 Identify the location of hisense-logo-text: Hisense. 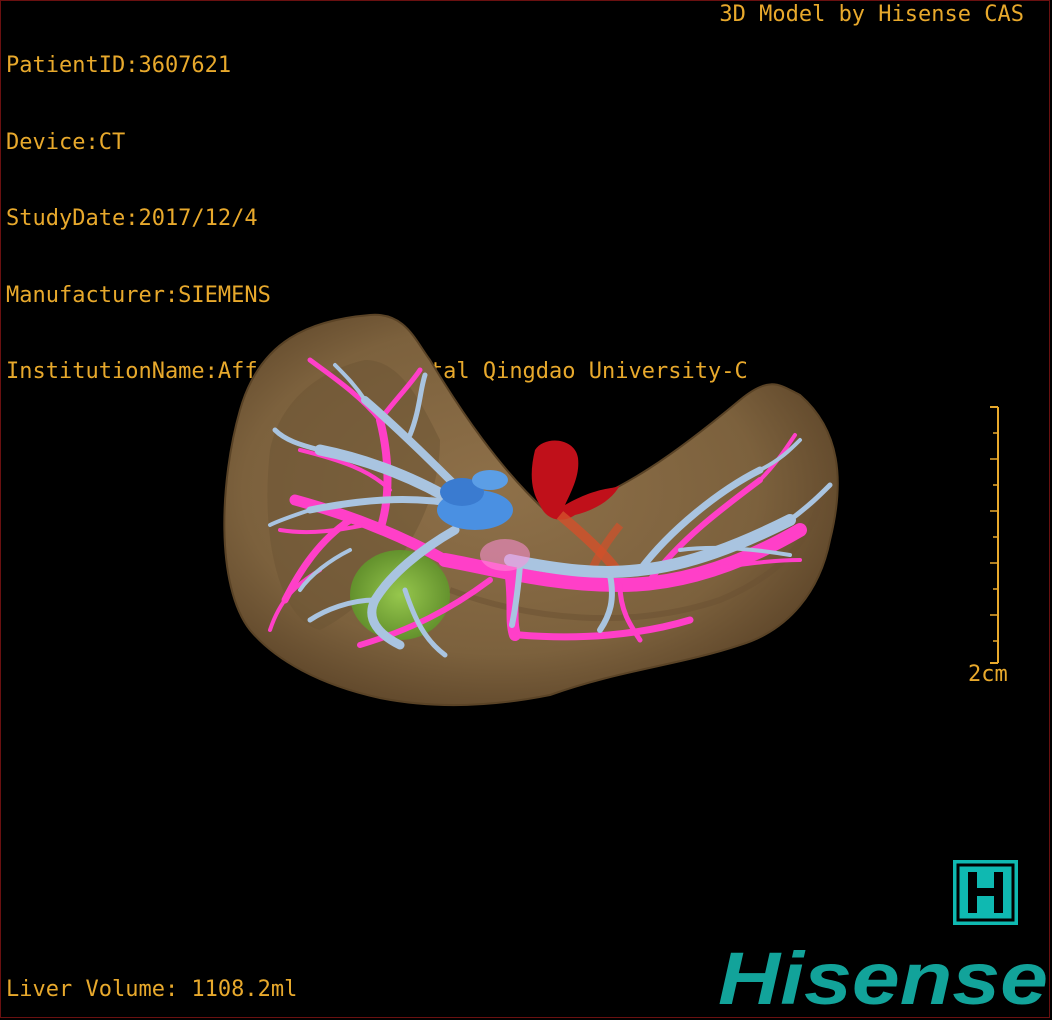
(883, 974).